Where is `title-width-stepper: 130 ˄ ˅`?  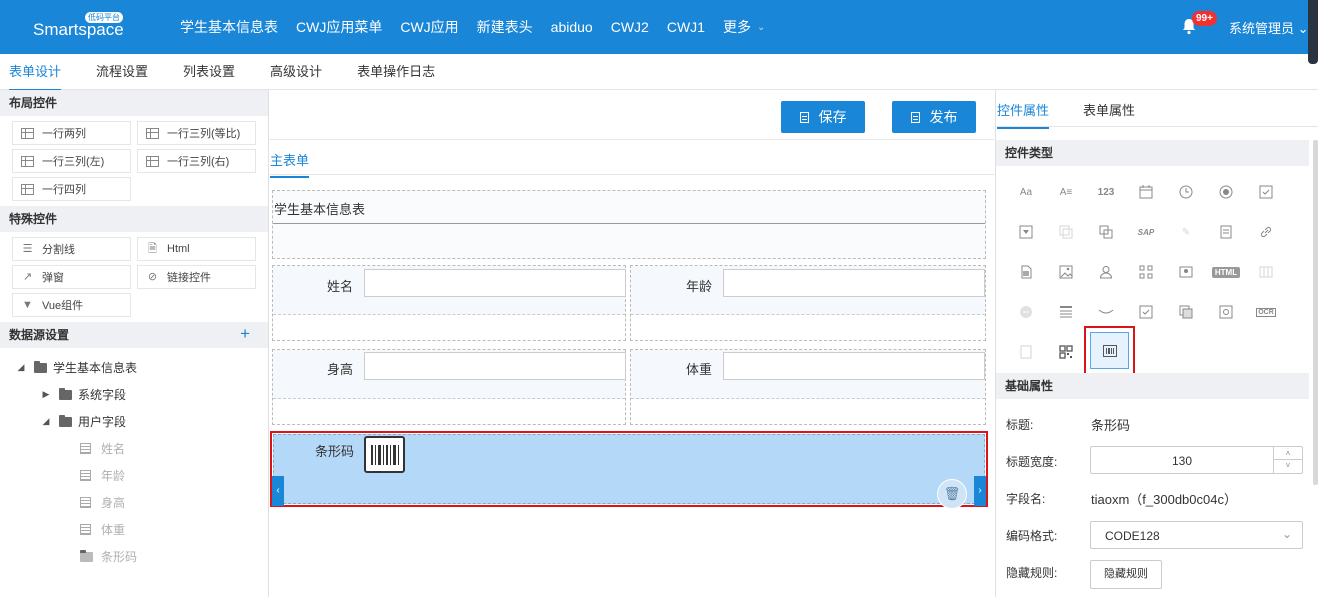
title-width-stepper: 130 ˄ ˅ is located at coordinates (1196, 460).